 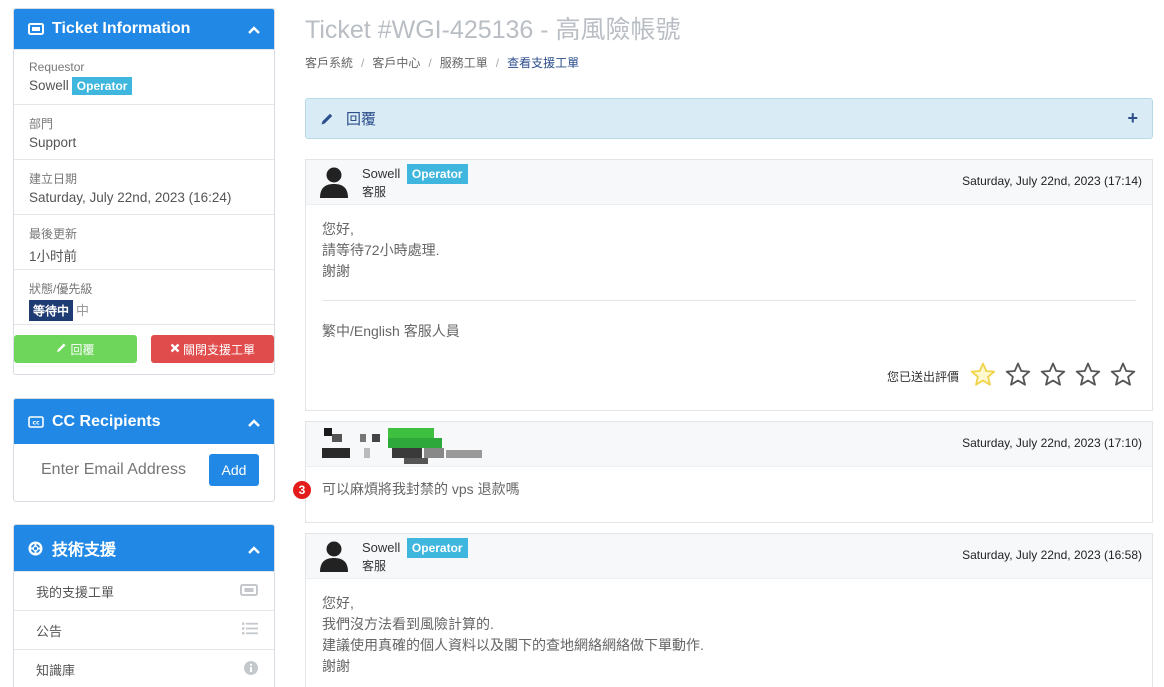 What do you see at coordinates (421, 489) in the screenshot?
I see `message-line: 可以麻煩將我封禁的 vps 退款嗎` at bounding box center [421, 489].